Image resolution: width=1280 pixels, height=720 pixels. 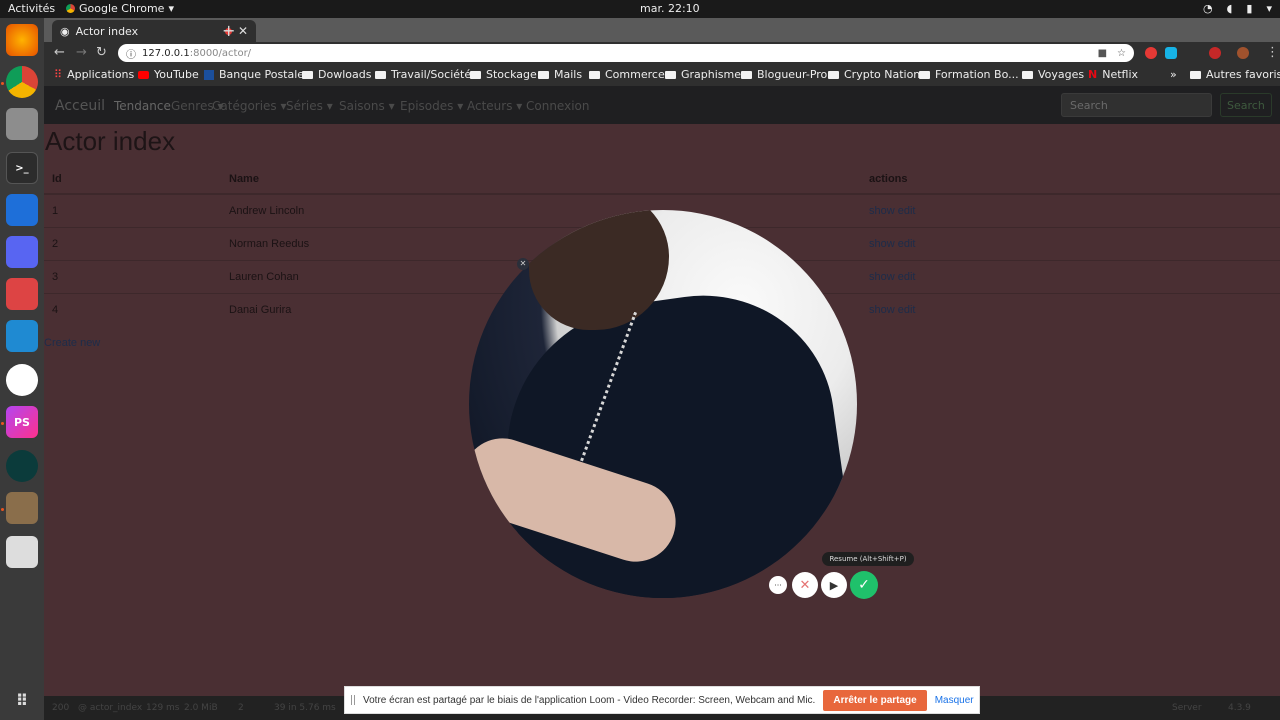 I want to click on resume-recording-button: ▶, so click(x=834, y=585).